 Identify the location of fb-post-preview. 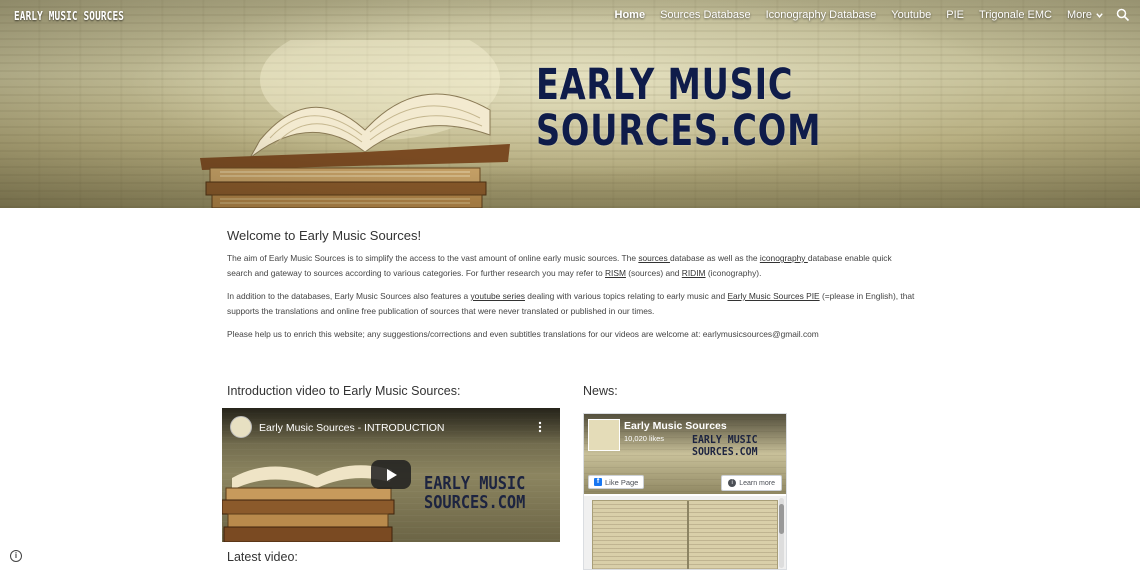
(685, 532).